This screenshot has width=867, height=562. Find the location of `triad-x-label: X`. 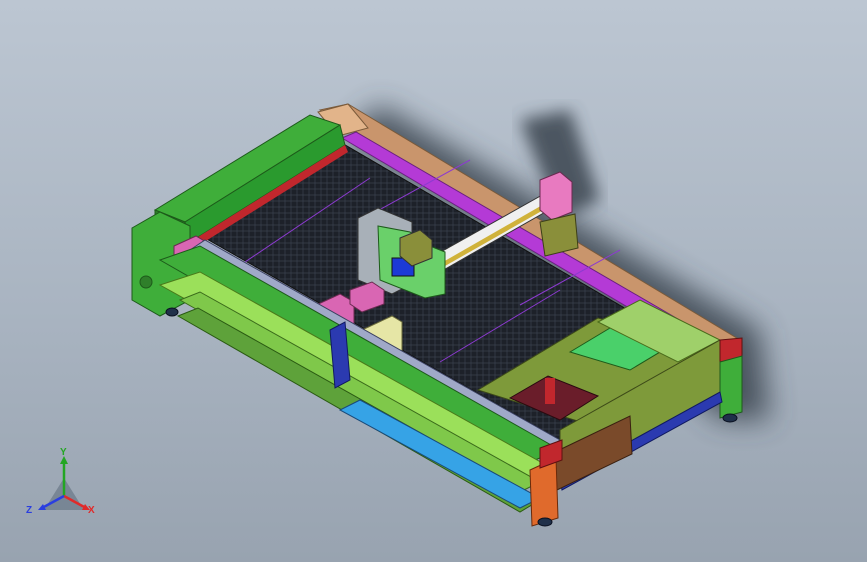

triad-x-label: X is located at coordinates (91, 510).